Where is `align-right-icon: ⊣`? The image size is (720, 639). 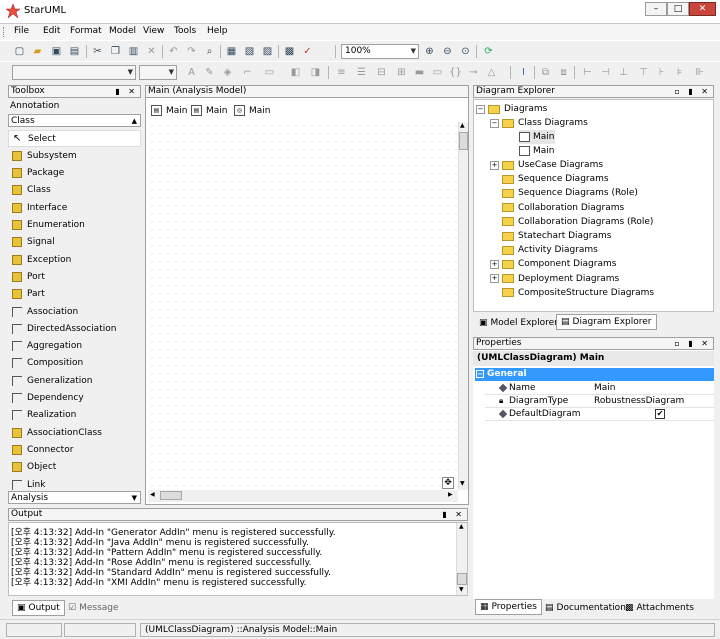
align-right-icon: ⊣ is located at coordinates (605, 72).